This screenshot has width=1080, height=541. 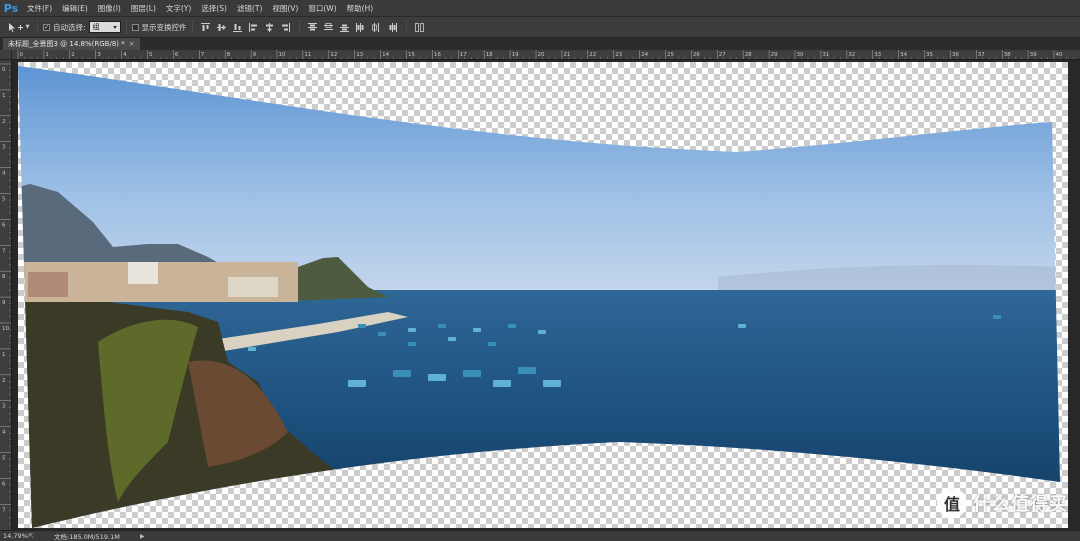 What do you see at coordinates (132, 44) in the screenshot?
I see `close-icon: ×` at bounding box center [132, 44].